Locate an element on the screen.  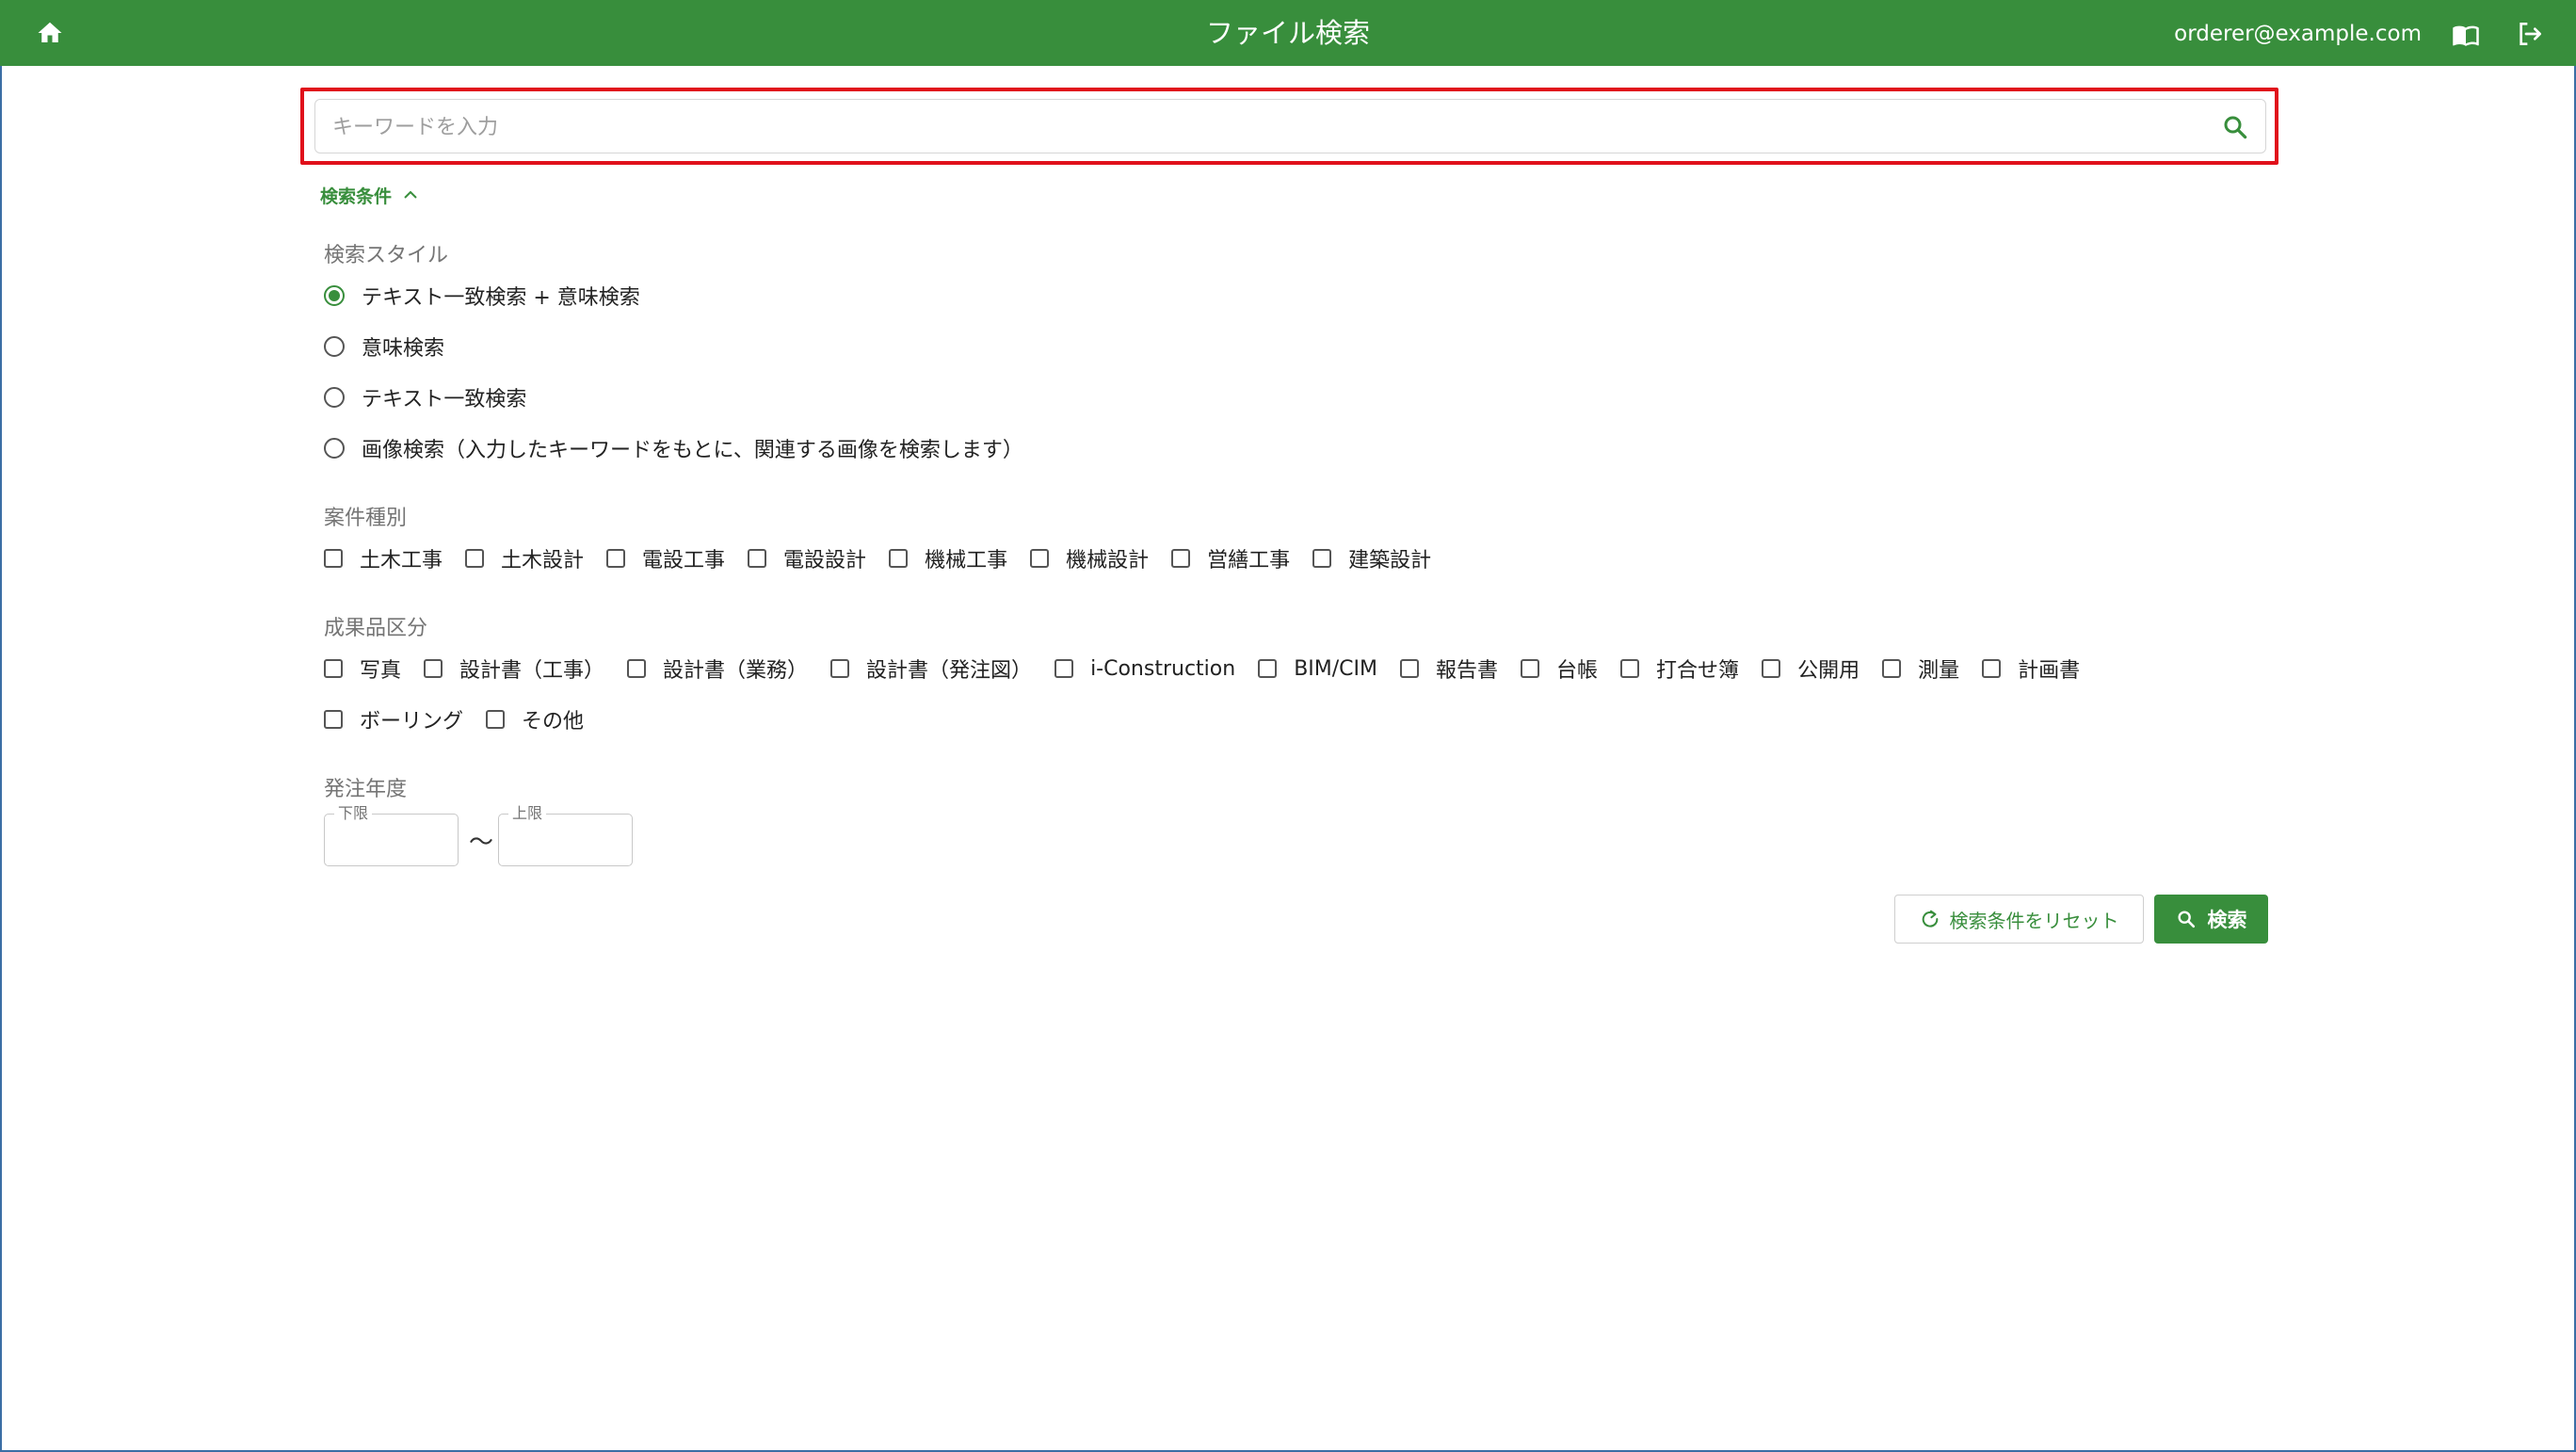
checkbox-item: BIM/CIM is located at coordinates (1317, 669).